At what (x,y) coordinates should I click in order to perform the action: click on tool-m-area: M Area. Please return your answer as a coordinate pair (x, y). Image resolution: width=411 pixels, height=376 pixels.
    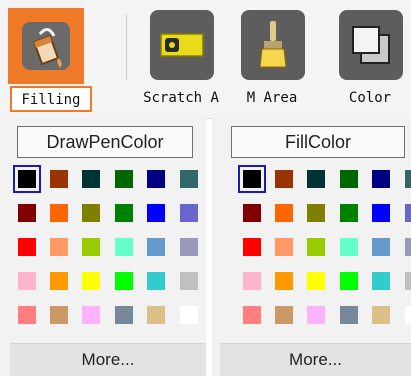
    Looking at the image, I should click on (272, 62).